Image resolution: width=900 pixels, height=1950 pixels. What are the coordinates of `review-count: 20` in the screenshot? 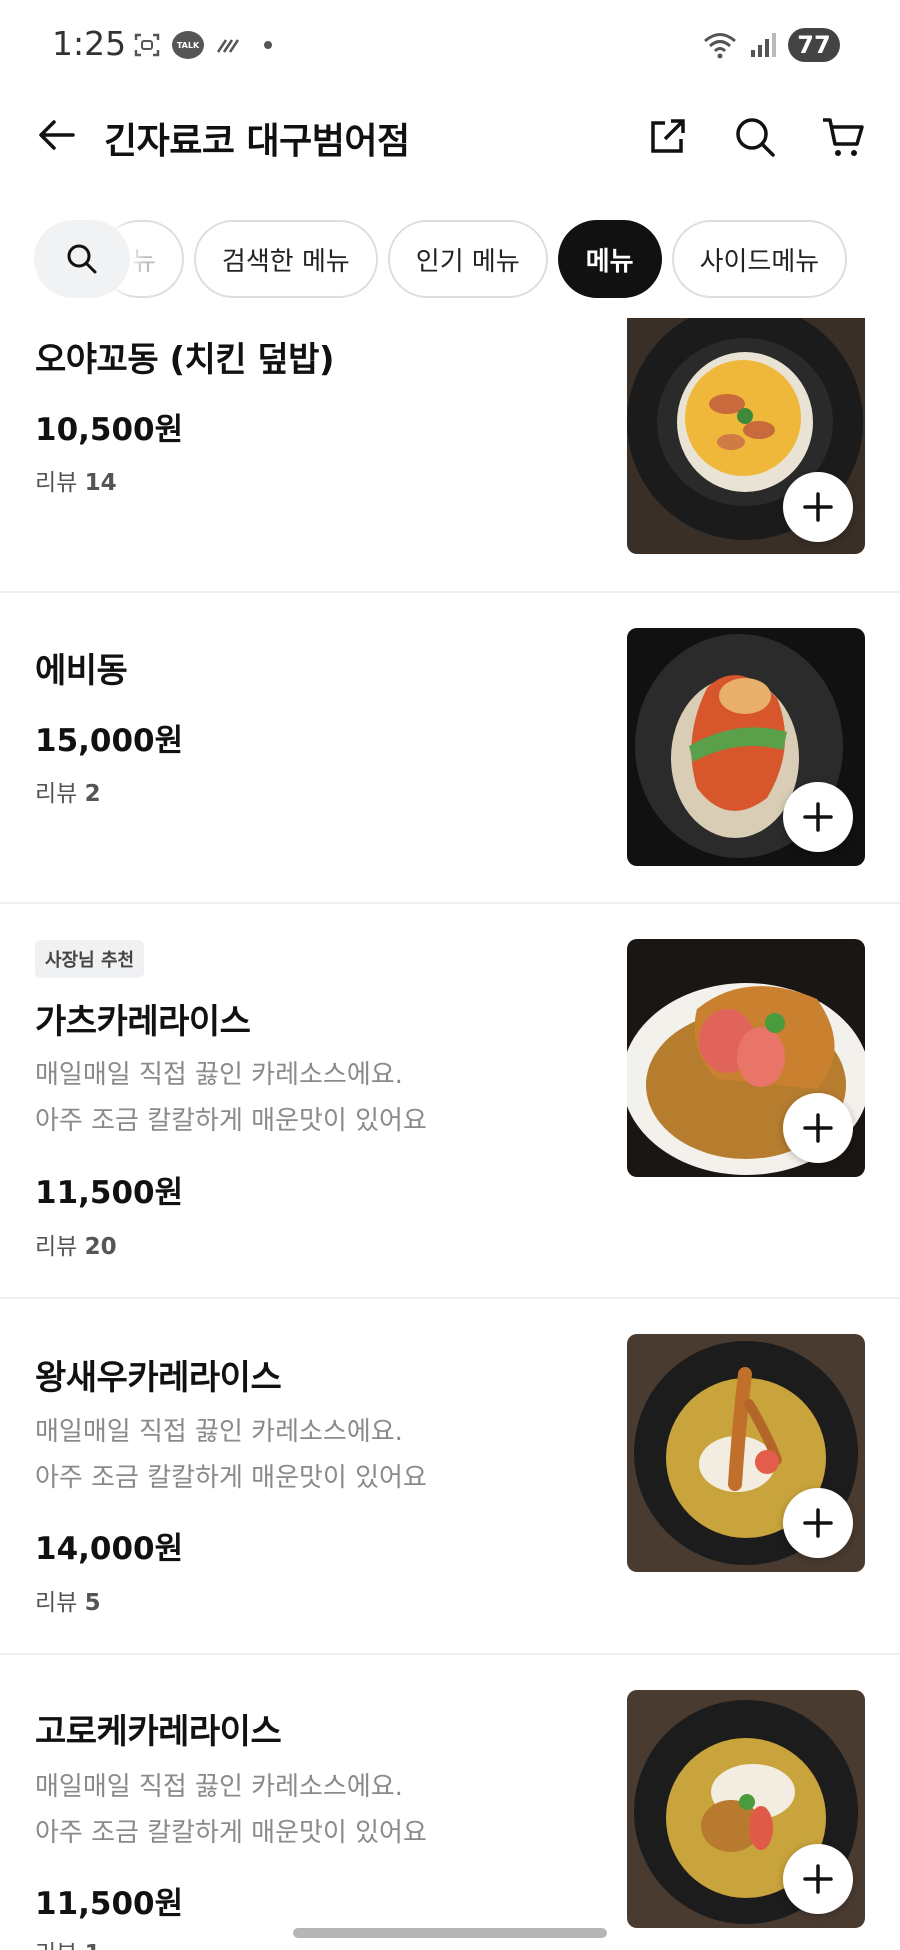 It's located at (100, 1247).